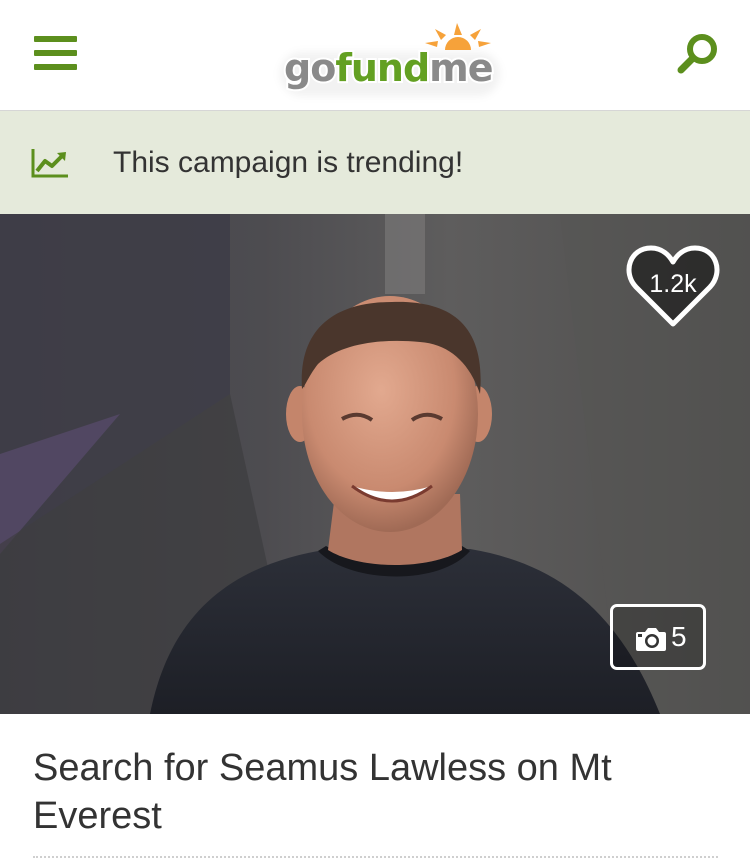 The width and height of the screenshot is (750, 859). Describe the element at coordinates (322, 792) in the screenshot. I see `campaign-title: Search for Seamus Lawless on Mt Everest` at that location.